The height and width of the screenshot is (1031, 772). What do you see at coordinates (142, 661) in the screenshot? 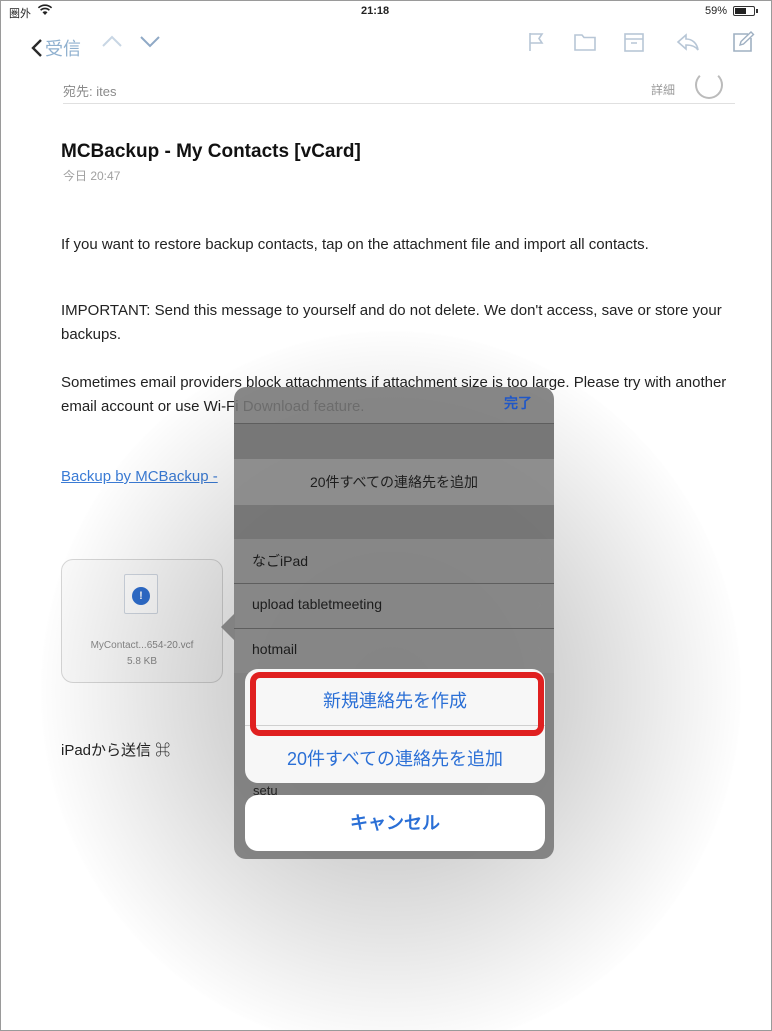
I see `attachment-size: 5.8 KB` at bounding box center [142, 661].